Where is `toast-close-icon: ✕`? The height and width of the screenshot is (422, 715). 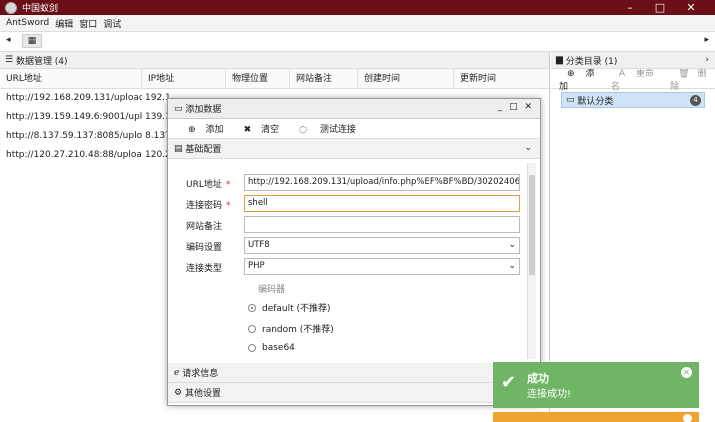 toast-close-icon: ✕ is located at coordinates (686, 372).